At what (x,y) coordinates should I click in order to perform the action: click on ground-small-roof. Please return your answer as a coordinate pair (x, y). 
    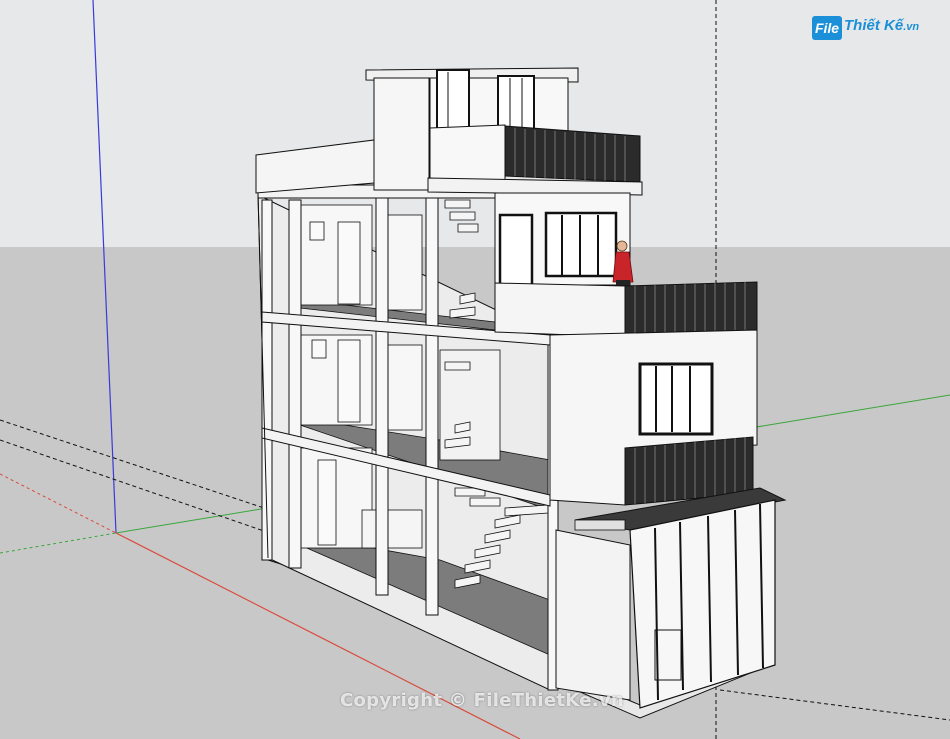
    Looking at the image, I should click on (600, 525).